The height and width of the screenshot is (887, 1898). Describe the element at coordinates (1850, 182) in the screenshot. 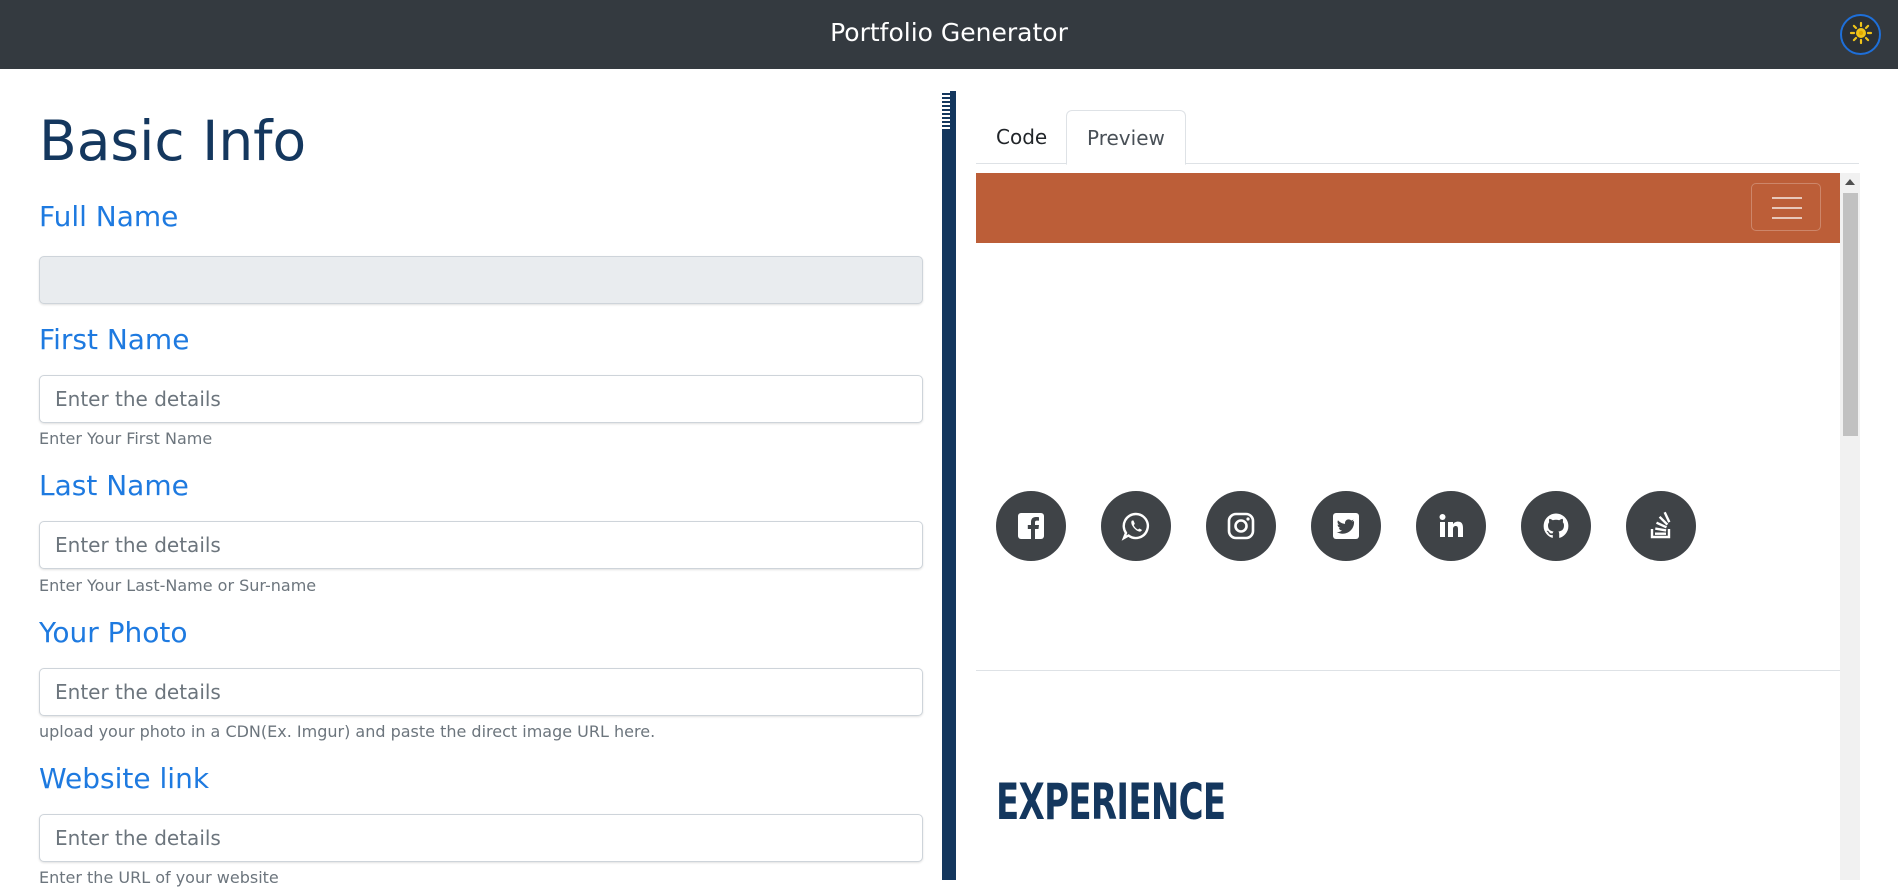

I see `scroll-up-arrow-icon` at that location.